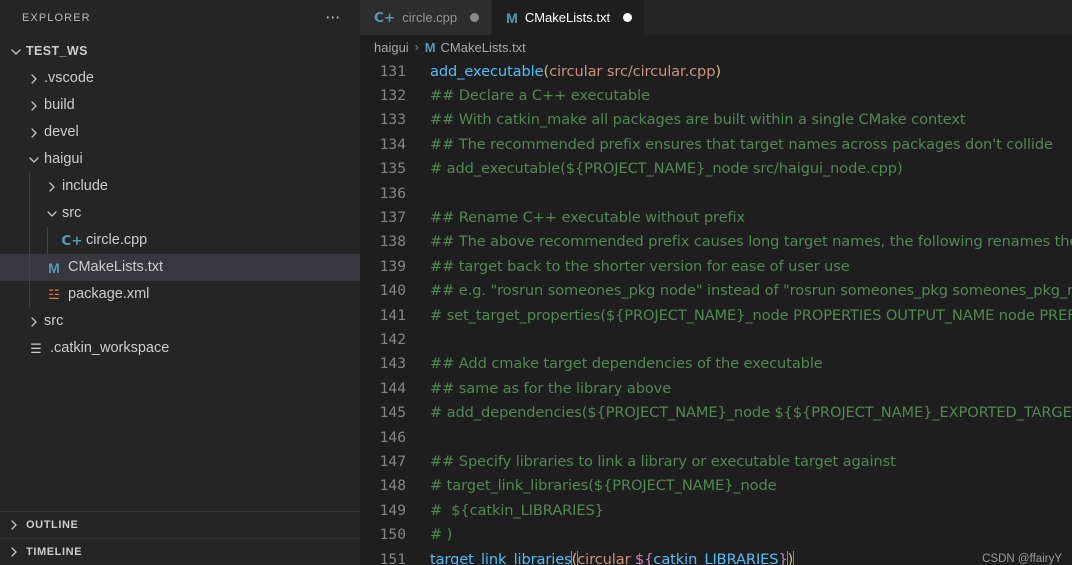 This screenshot has height=565, width=1072. I want to click on tree-item-label: CMakeLists.txt, so click(116, 267).